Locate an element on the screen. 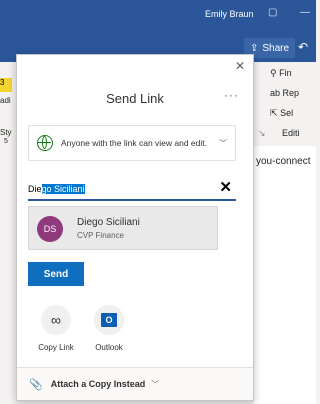 The image size is (320, 404). styles-group-label: Sty is located at coordinates (6, 132).